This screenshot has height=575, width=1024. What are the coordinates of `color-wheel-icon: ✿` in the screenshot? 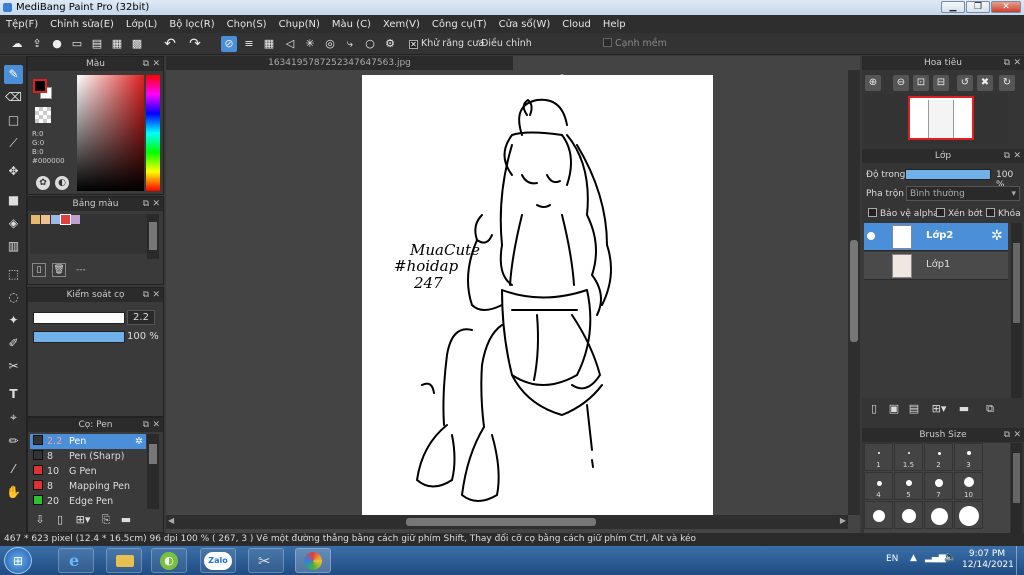 It's located at (43, 183).